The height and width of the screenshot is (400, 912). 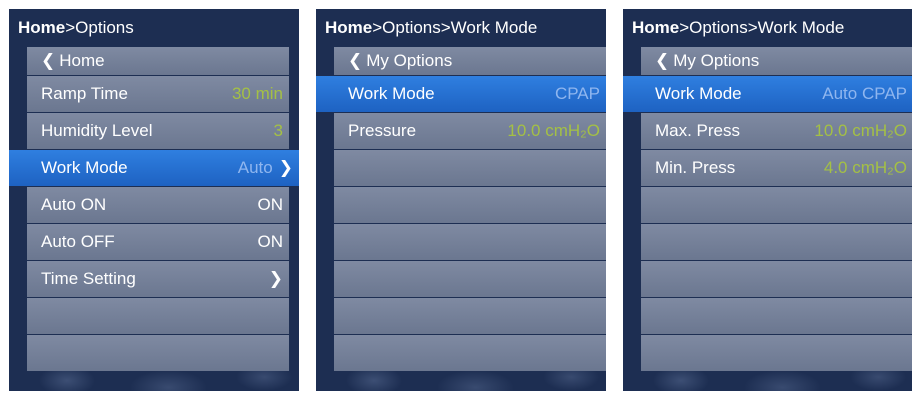 What do you see at coordinates (255, 167) in the screenshot?
I see `menu-item-value: Auto` at bounding box center [255, 167].